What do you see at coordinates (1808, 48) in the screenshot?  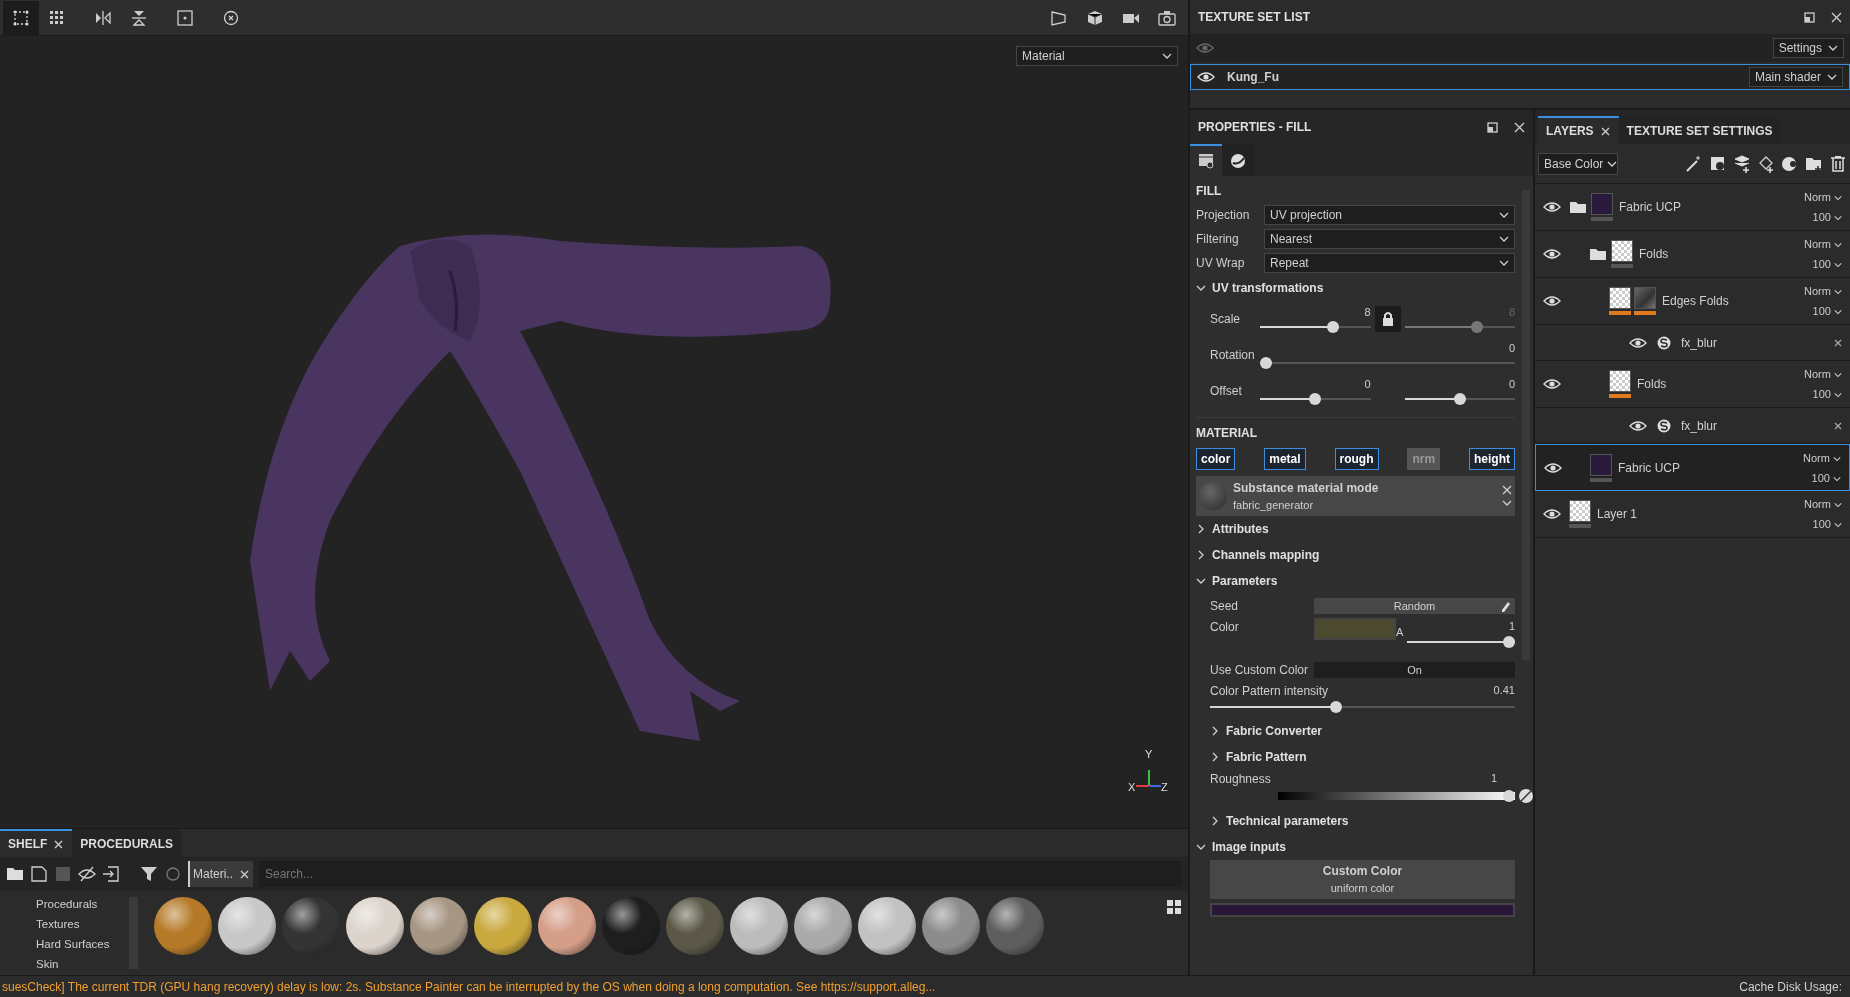 I see `settings-dropdown: Settings` at bounding box center [1808, 48].